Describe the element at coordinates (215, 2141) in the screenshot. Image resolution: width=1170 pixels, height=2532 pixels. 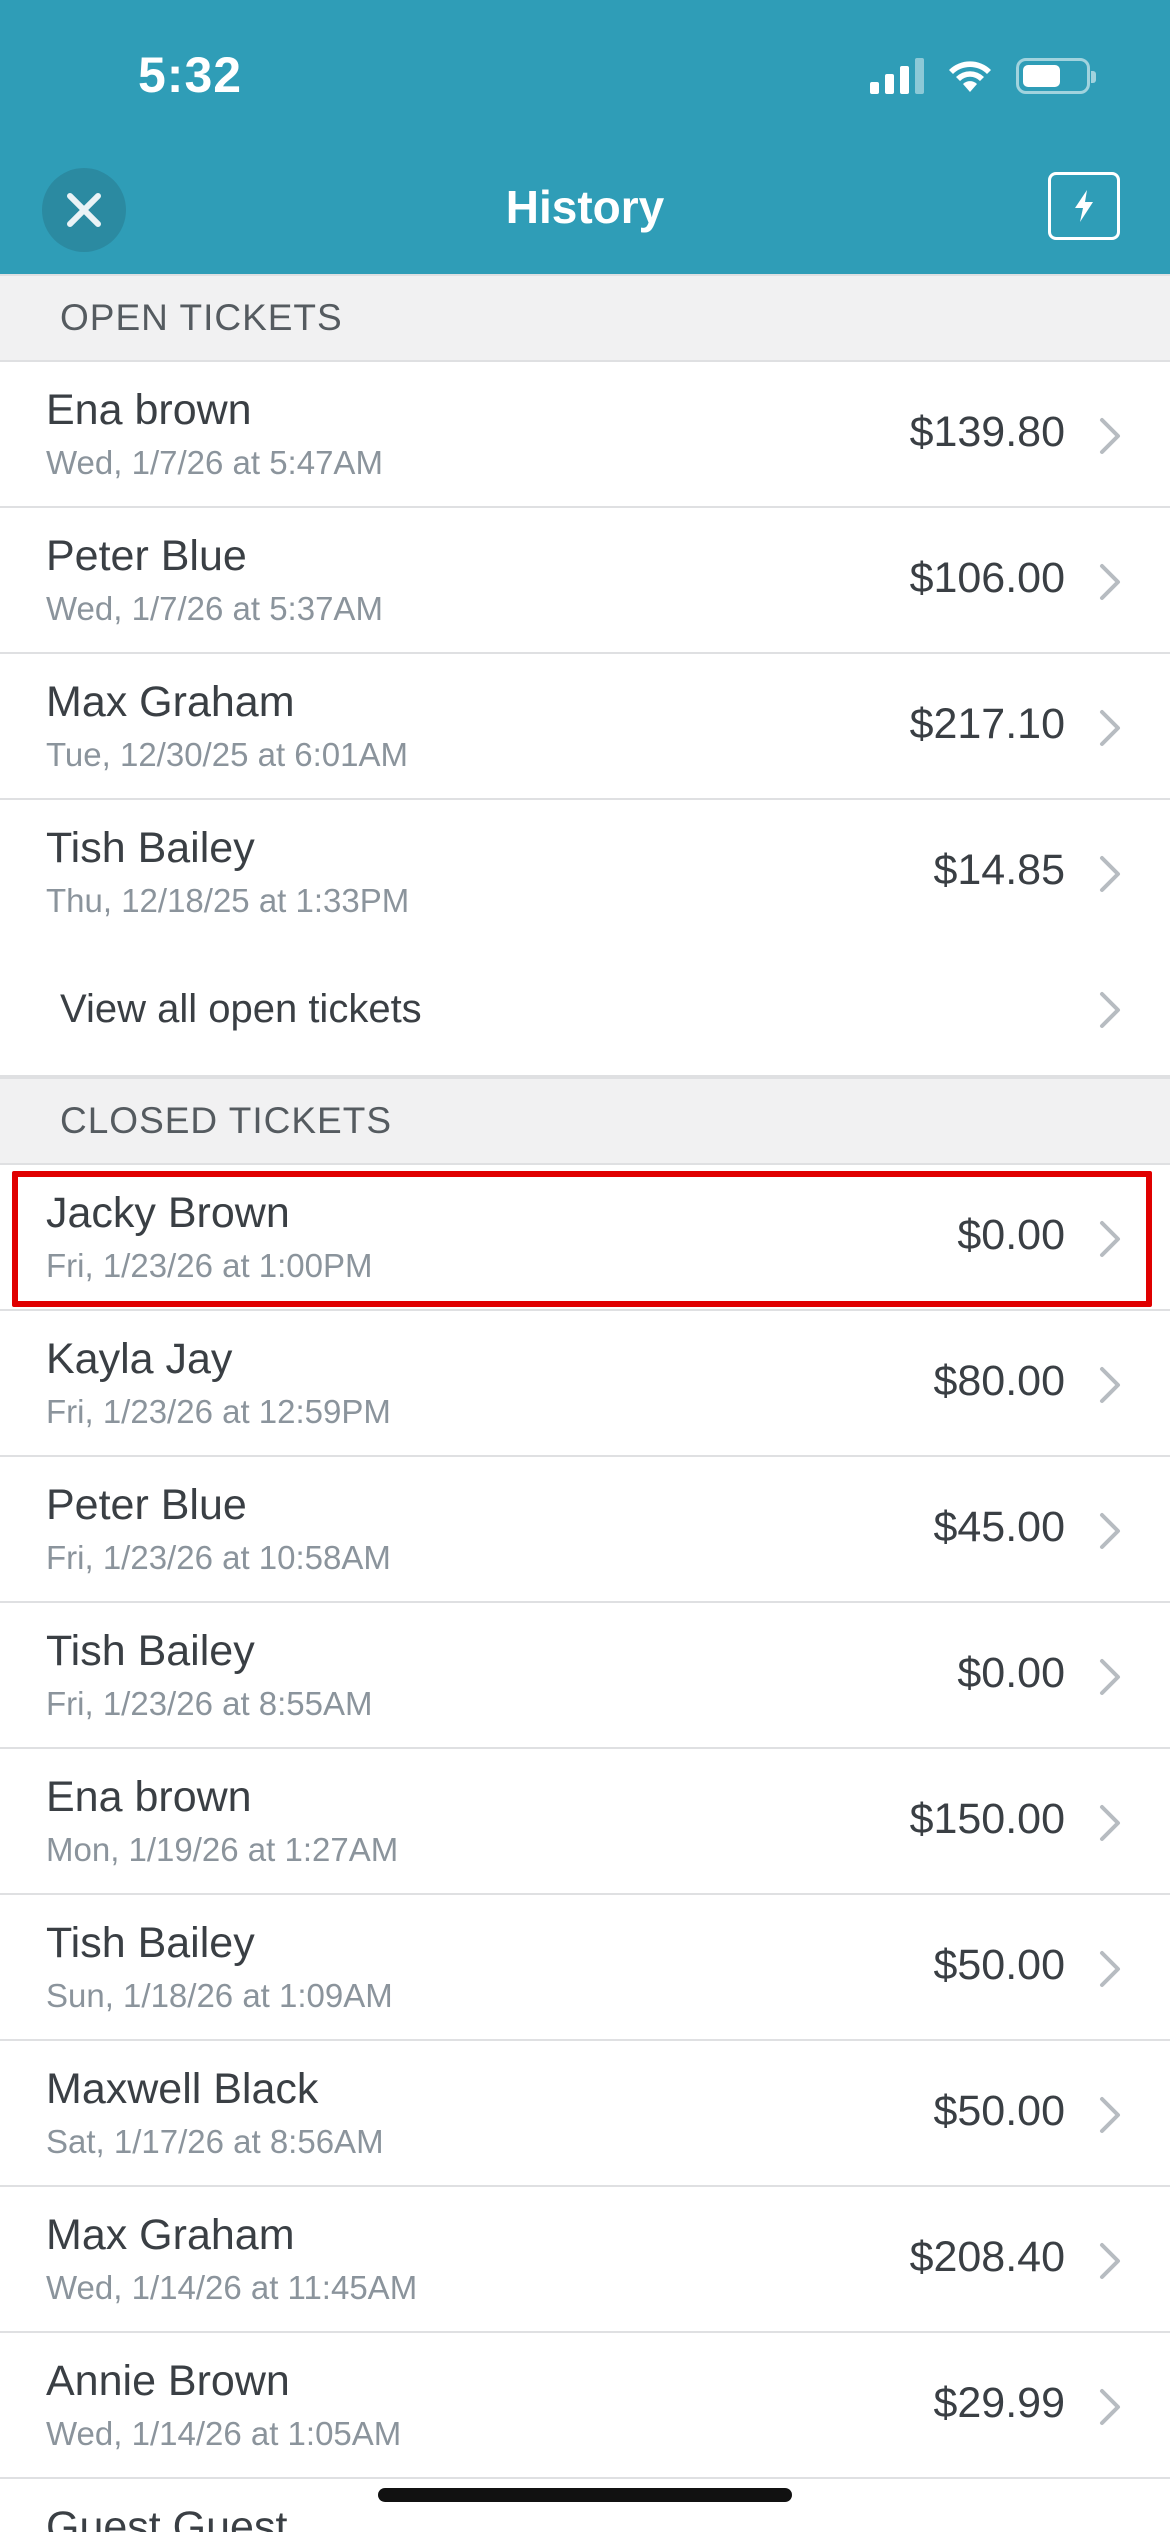
I see `ticket-date: Sat, 1/17/26 at 8:56AM` at that location.